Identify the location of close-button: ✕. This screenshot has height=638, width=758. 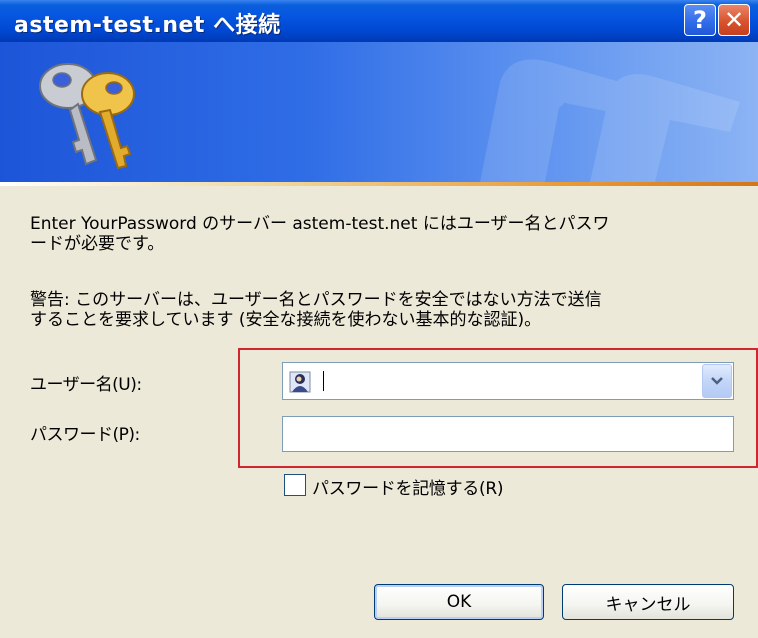
(734, 20).